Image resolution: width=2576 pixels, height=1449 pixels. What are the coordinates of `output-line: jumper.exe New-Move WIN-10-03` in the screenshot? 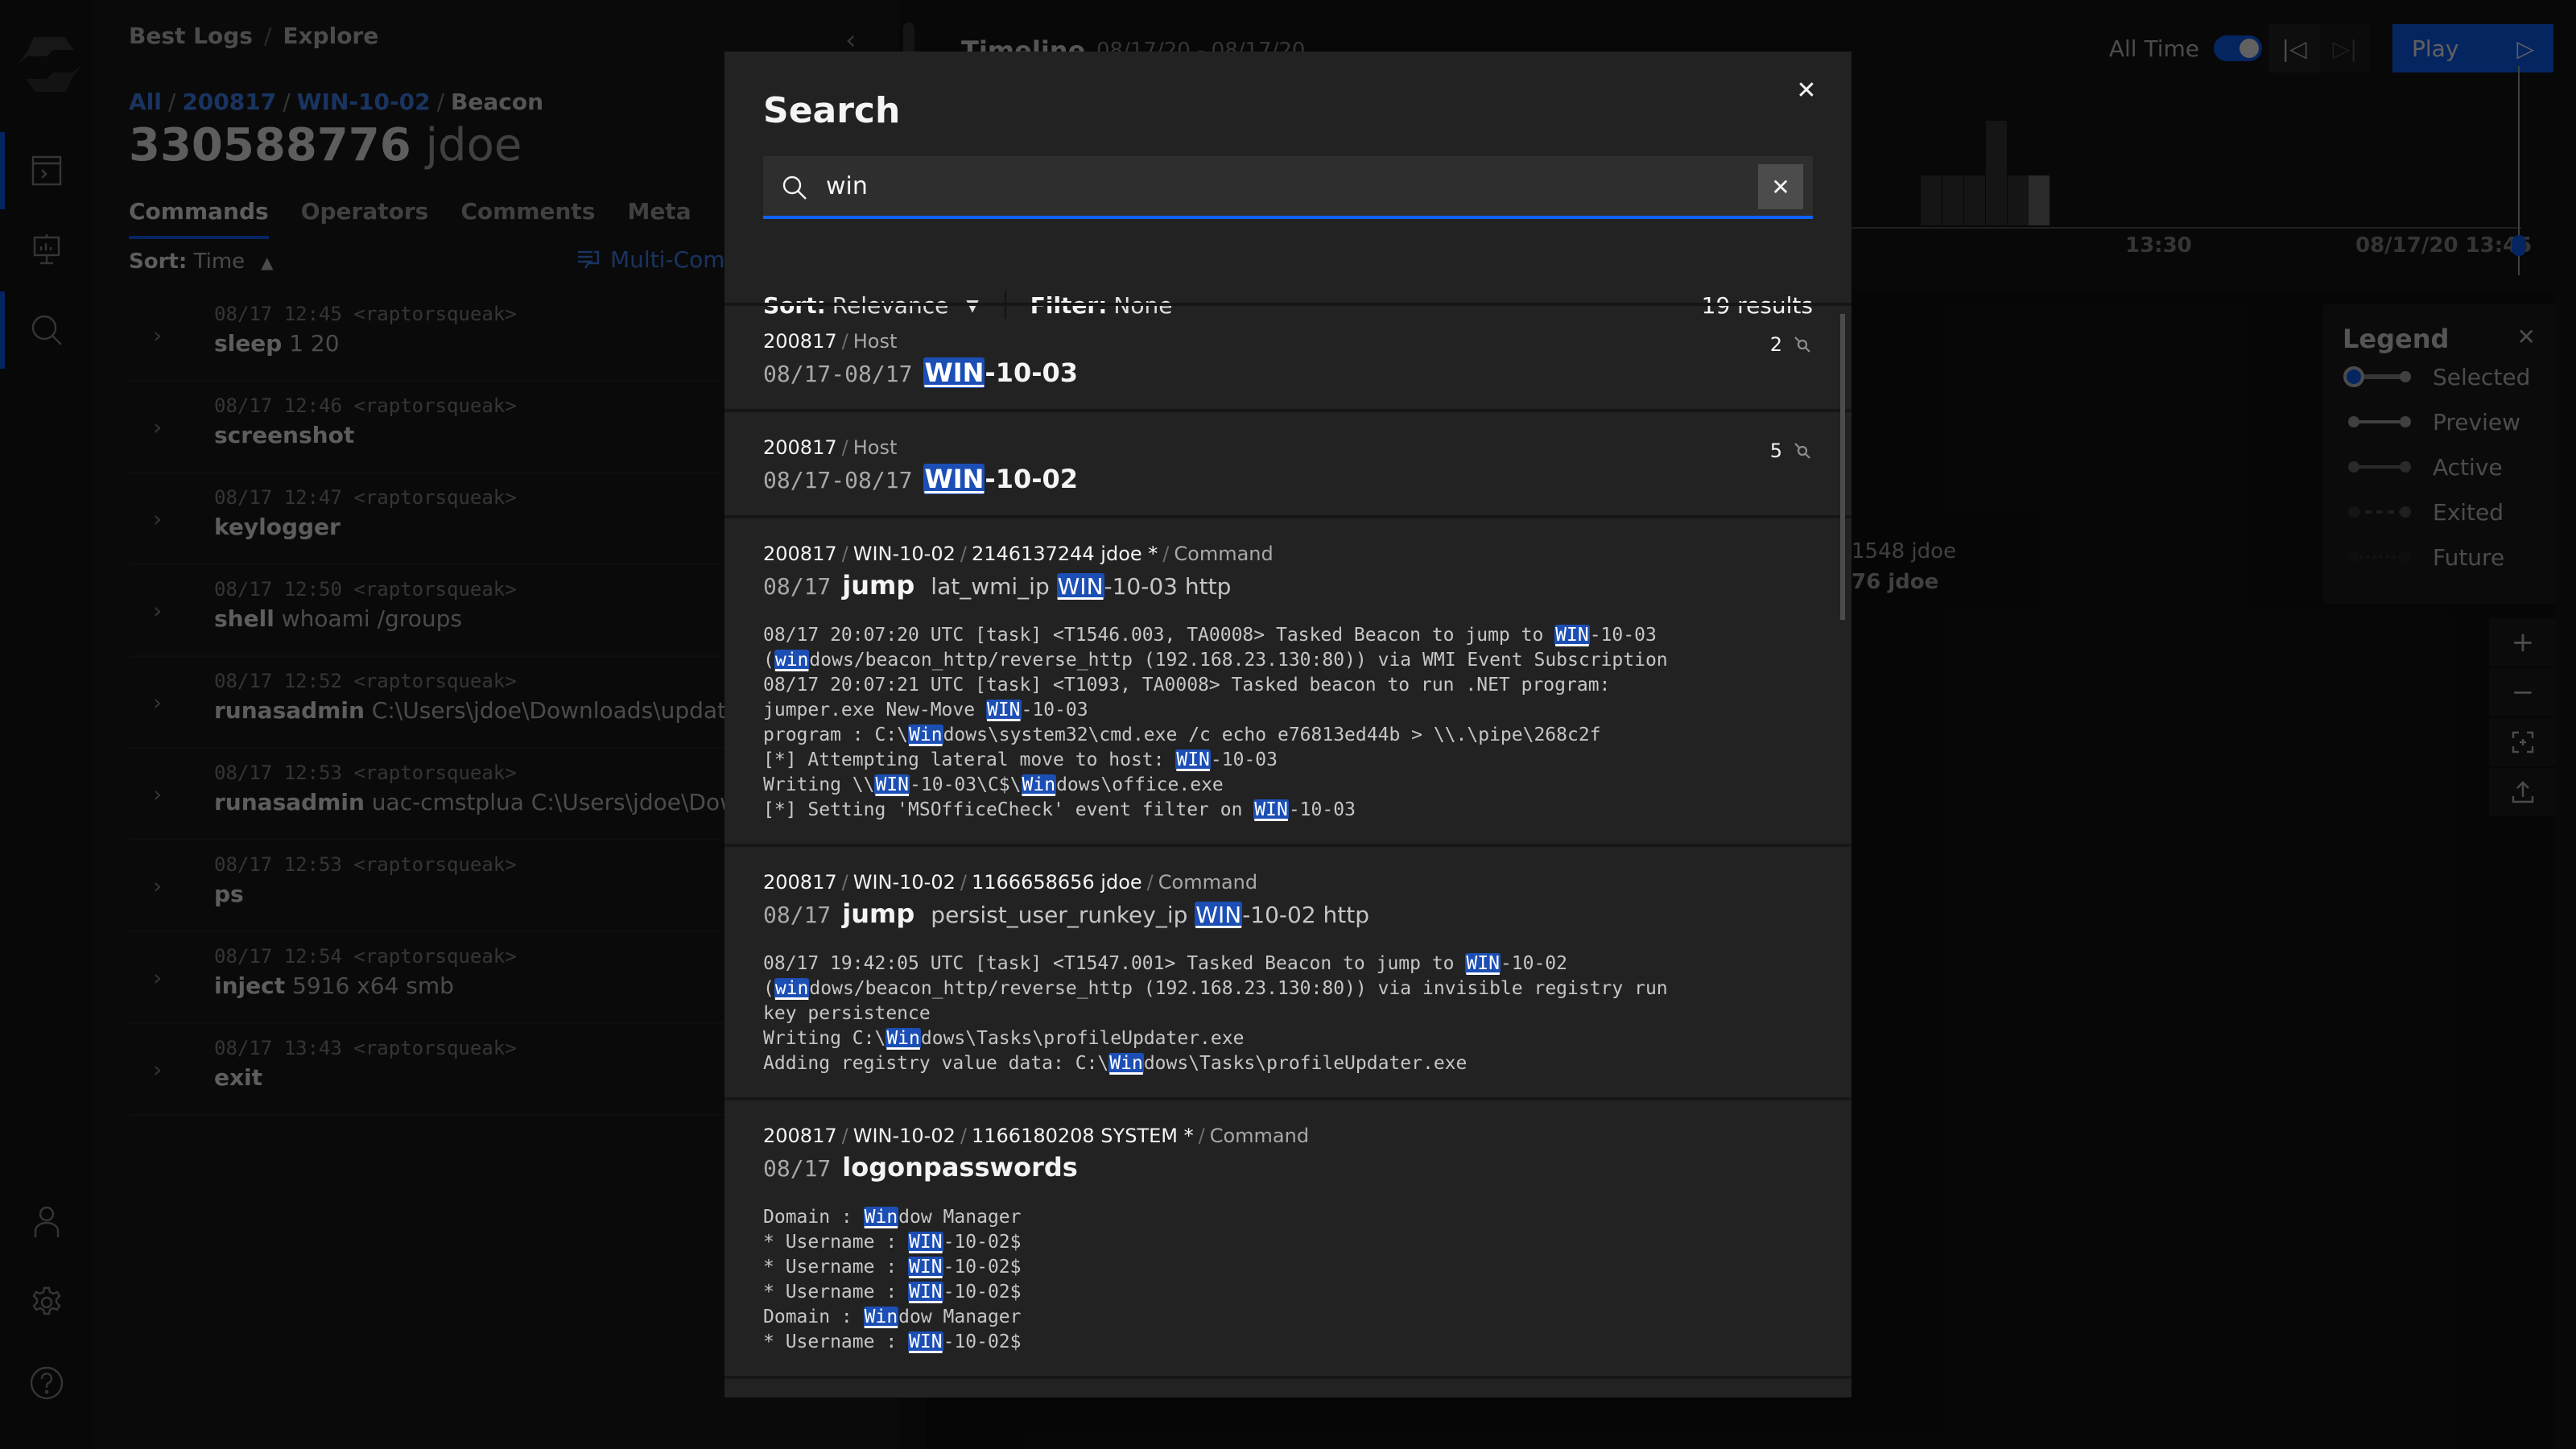 It's located at (1288, 710).